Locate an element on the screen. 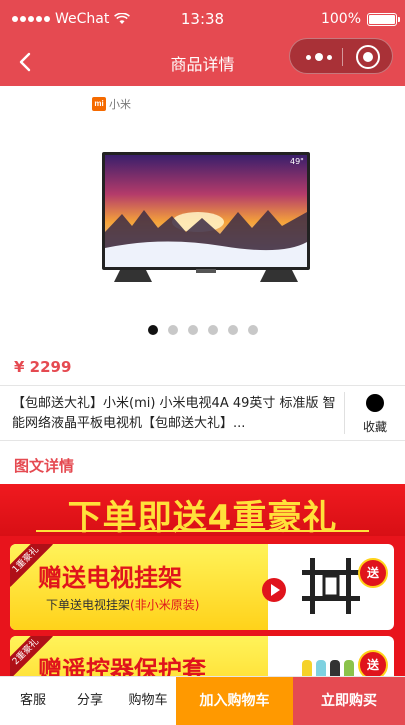  mi-logo-icon: mi is located at coordinates (99, 104).